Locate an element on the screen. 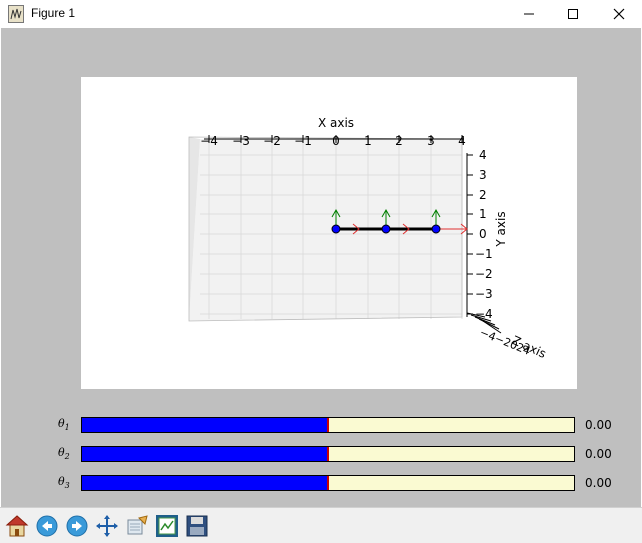 This screenshot has width=642, height=543. x-tick-label-5: 1 is located at coordinates (368, 141).